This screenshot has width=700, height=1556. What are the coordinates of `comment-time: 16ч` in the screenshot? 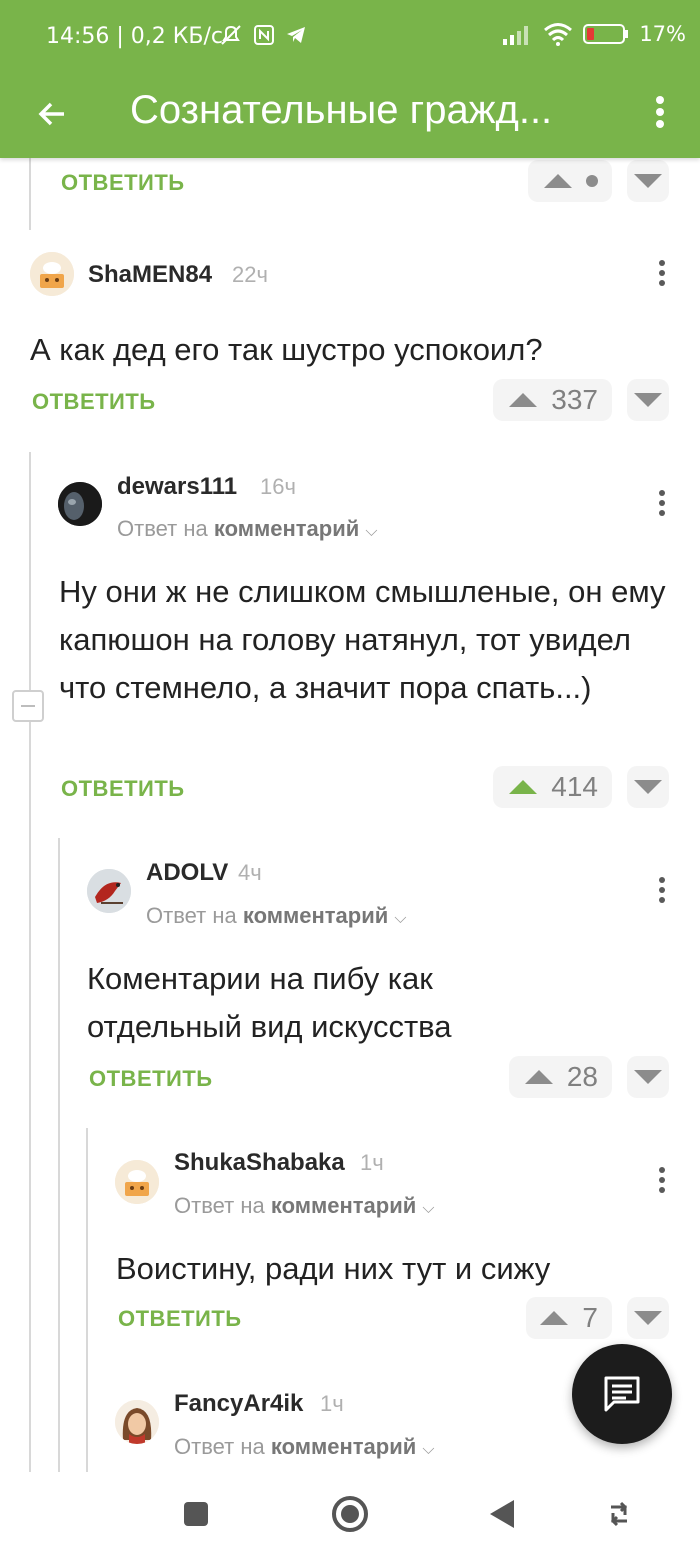 It's located at (278, 486).